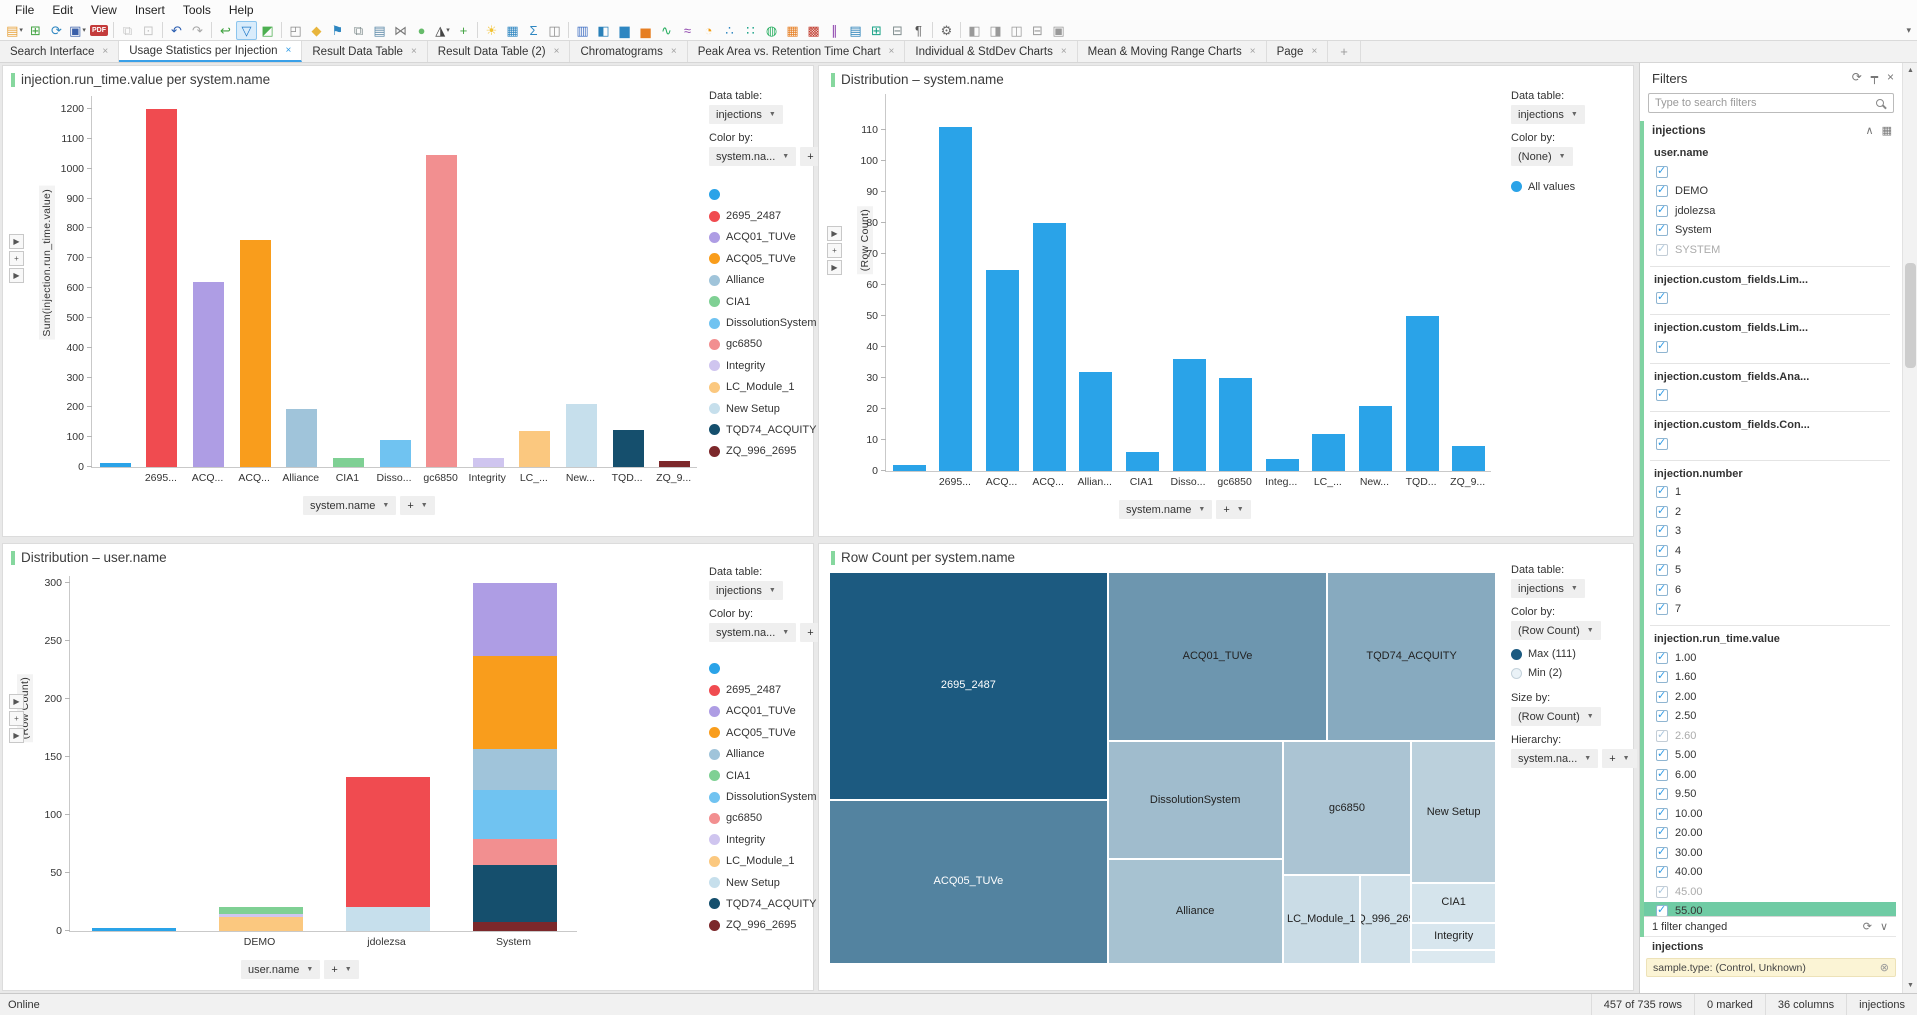 The image size is (1917, 1015). I want to click on pie-chart-button: ◔, so click(708, 30).